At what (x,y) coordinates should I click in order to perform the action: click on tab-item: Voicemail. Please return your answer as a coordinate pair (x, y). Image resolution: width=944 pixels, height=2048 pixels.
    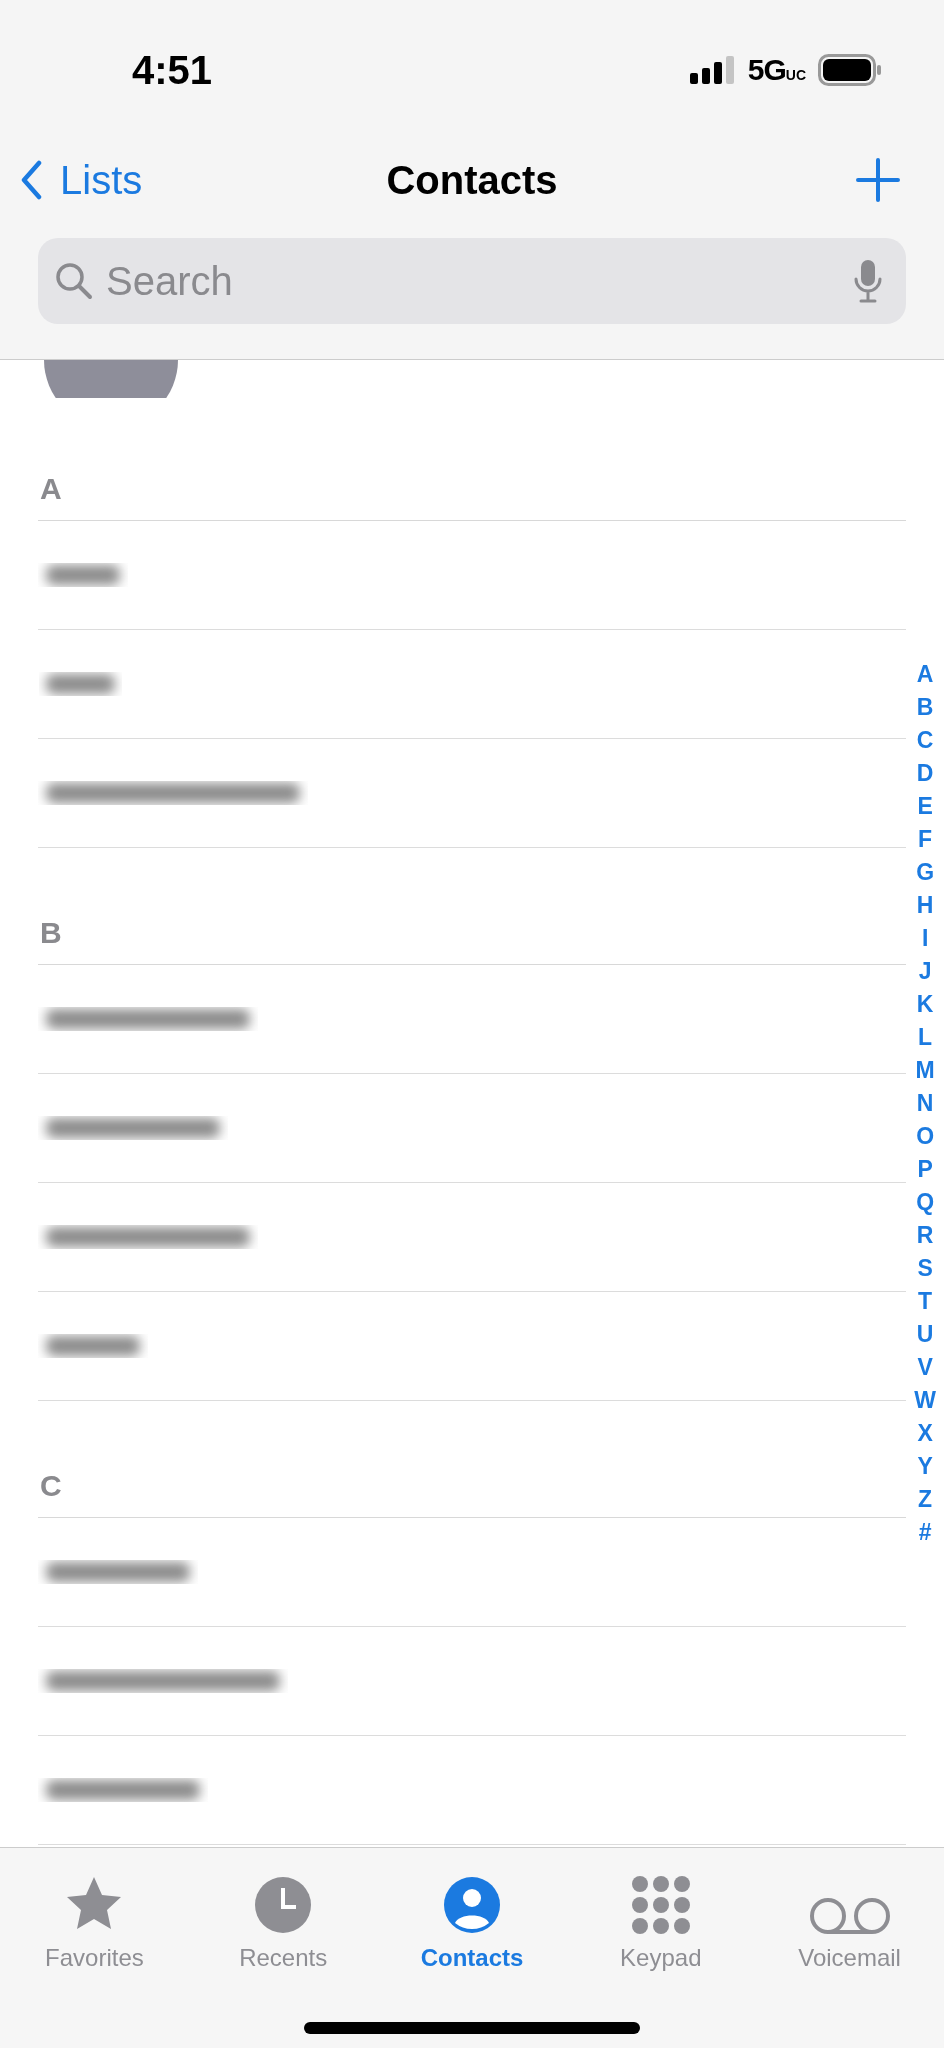
    Looking at the image, I should click on (849, 1917).